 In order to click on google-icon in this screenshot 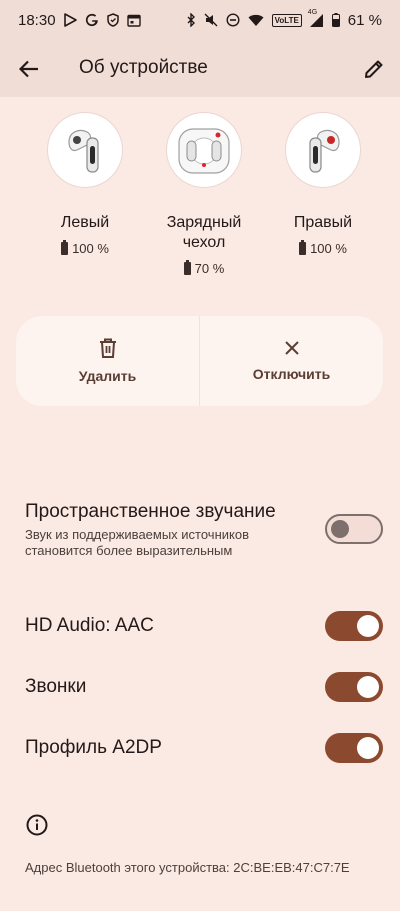, I will do `click(92, 20)`.